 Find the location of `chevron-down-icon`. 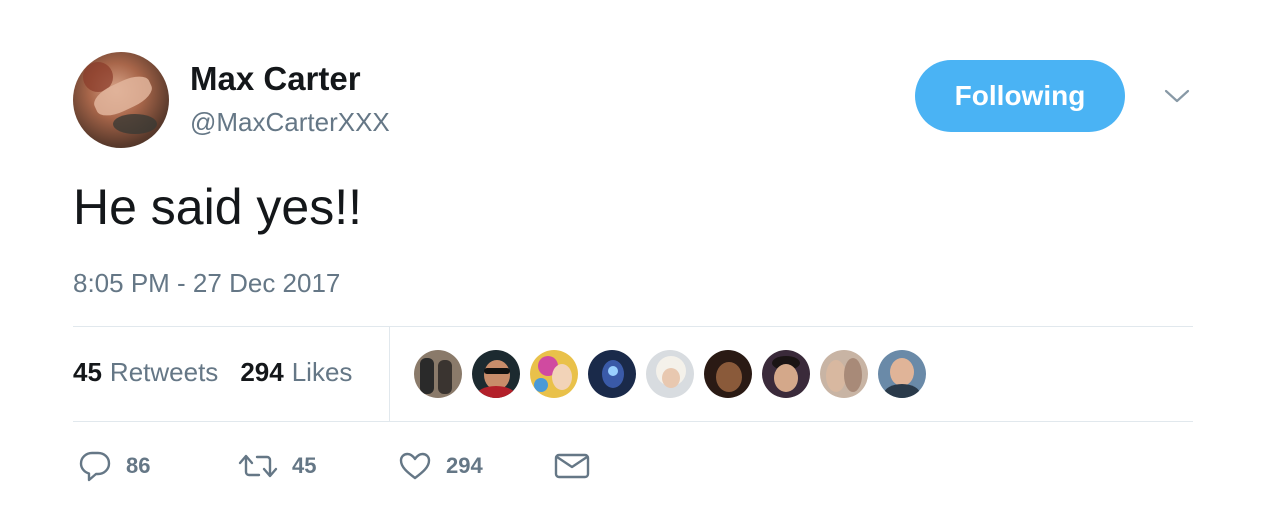

chevron-down-icon is located at coordinates (1177, 96).